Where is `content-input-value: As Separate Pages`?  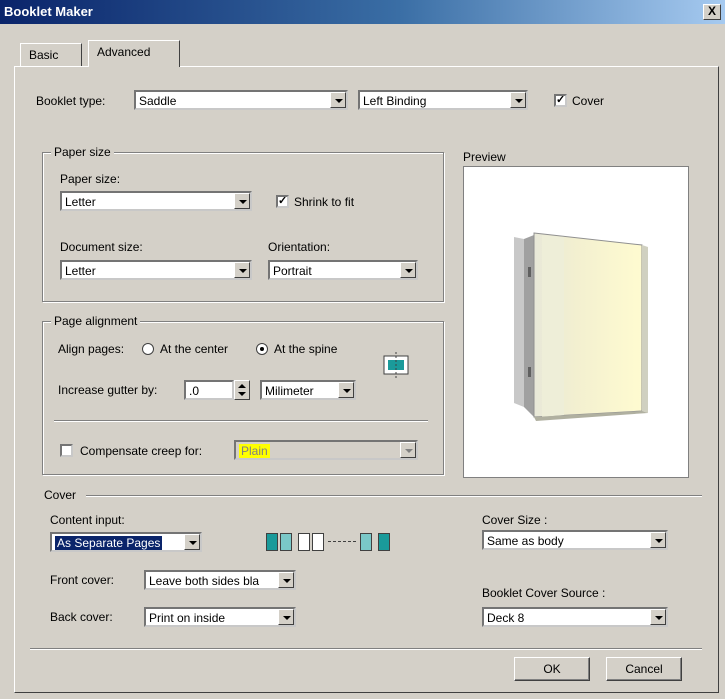 content-input-value: As Separate Pages is located at coordinates (109, 543).